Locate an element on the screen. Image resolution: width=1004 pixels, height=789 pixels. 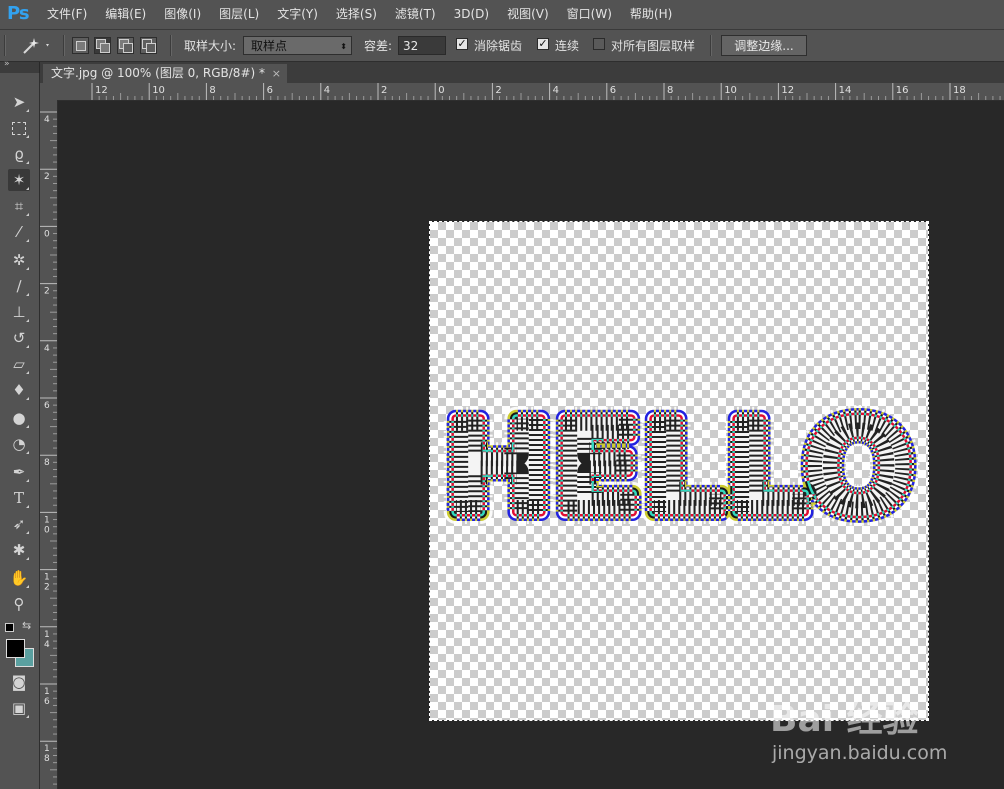
vertical-ruler: 42024681012141618 is located at coordinates (49, 444).